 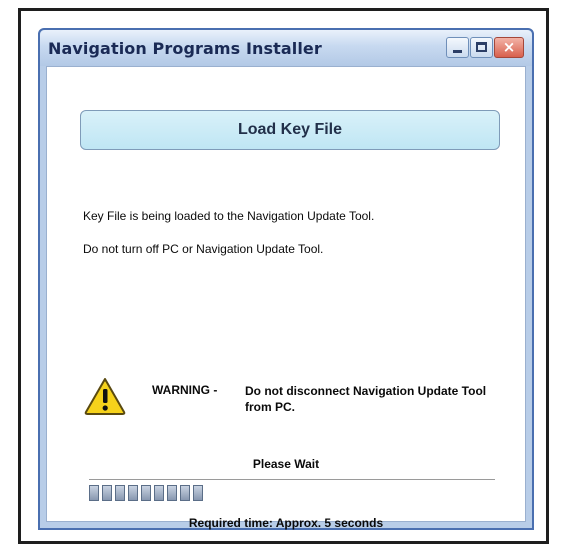 What do you see at coordinates (185, 390) in the screenshot?
I see `warning-label: WARNING -` at bounding box center [185, 390].